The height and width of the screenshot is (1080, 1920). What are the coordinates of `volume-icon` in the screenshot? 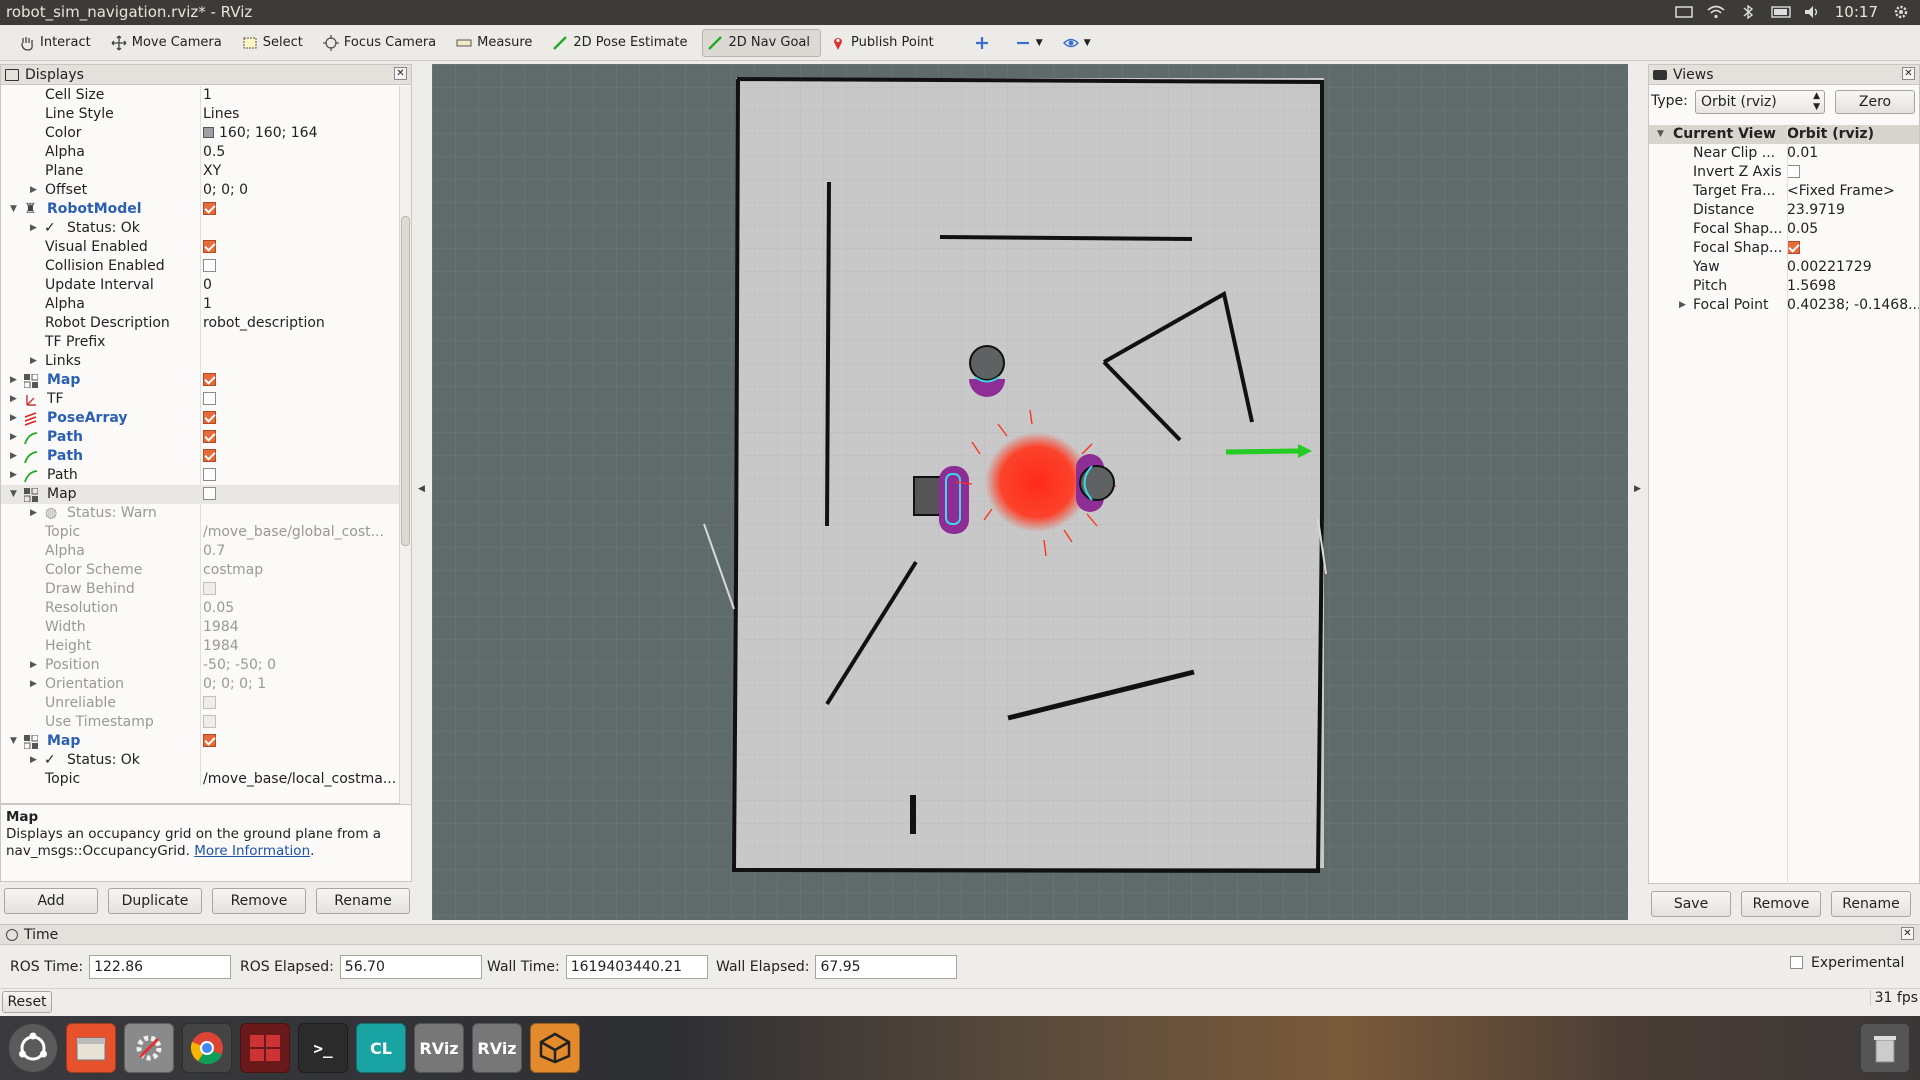 It's located at (1812, 12).